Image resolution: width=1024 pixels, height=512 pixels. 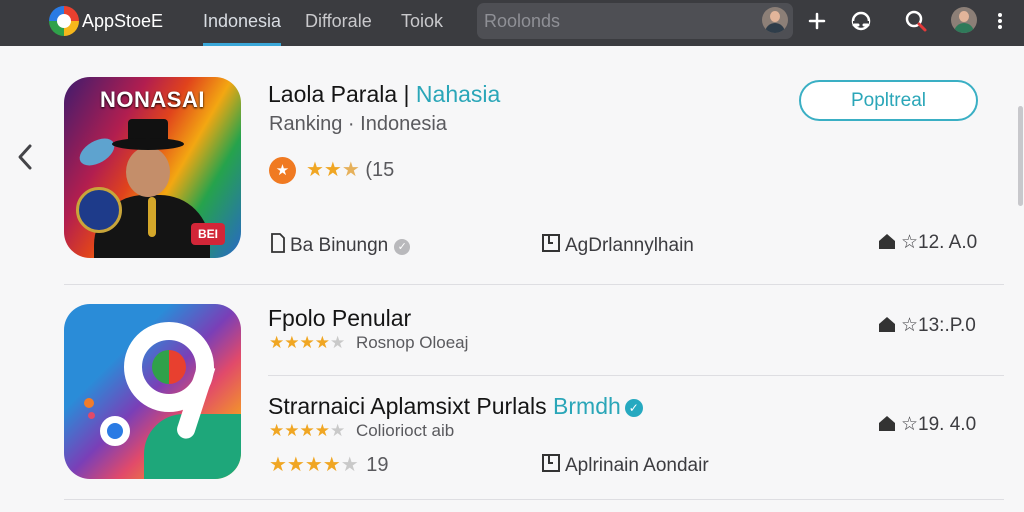 I want to click on user-avatar, so click(x=775, y=20).